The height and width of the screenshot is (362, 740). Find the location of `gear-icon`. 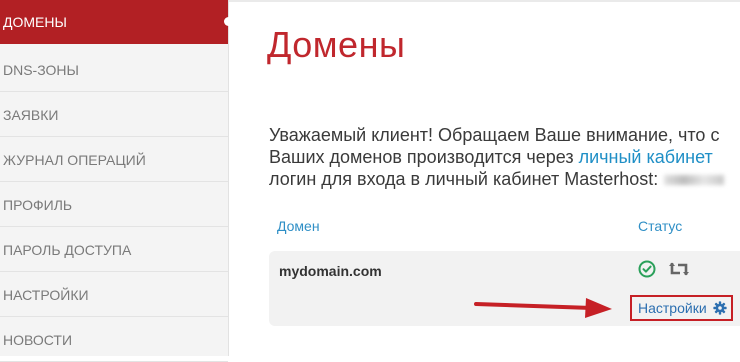

gear-icon is located at coordinates (719, 308).